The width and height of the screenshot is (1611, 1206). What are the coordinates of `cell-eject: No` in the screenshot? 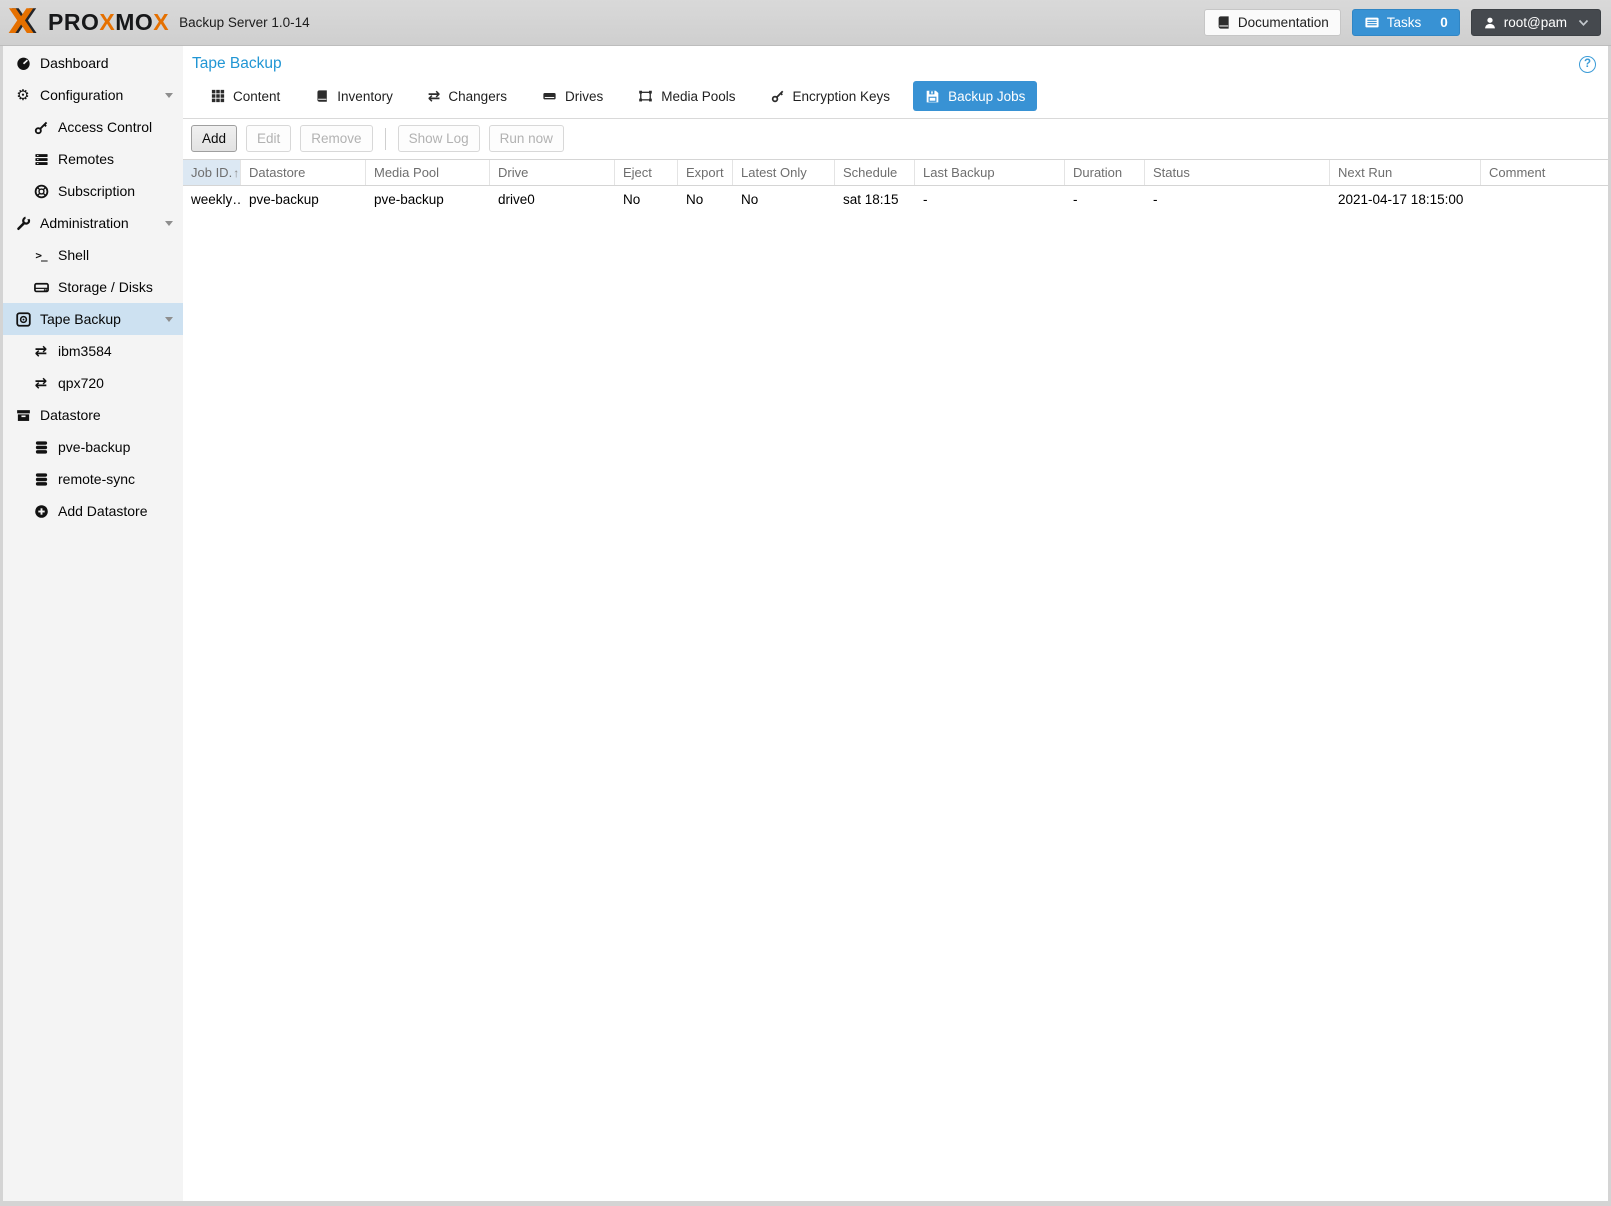 It's located at (632, 199).